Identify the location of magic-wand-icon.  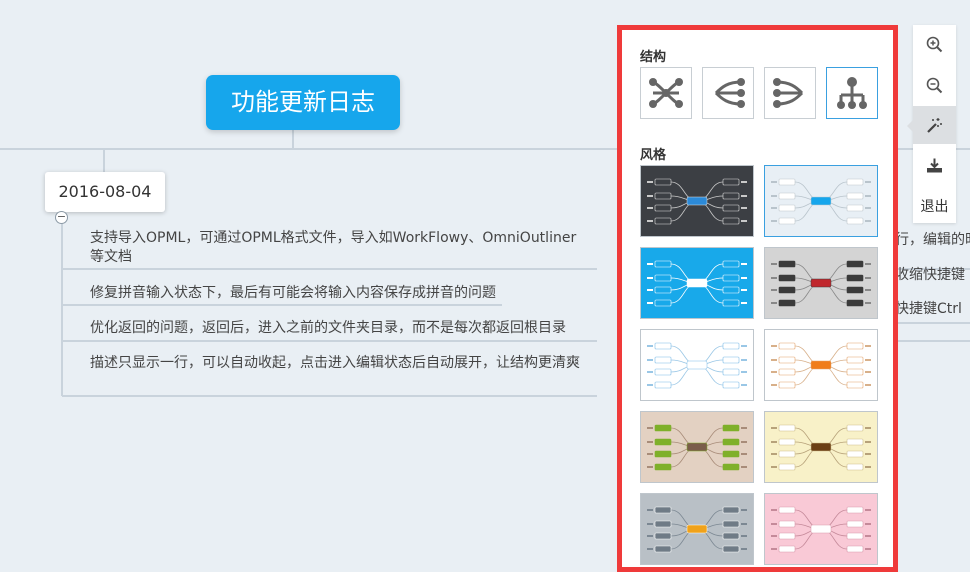
(934, 125).